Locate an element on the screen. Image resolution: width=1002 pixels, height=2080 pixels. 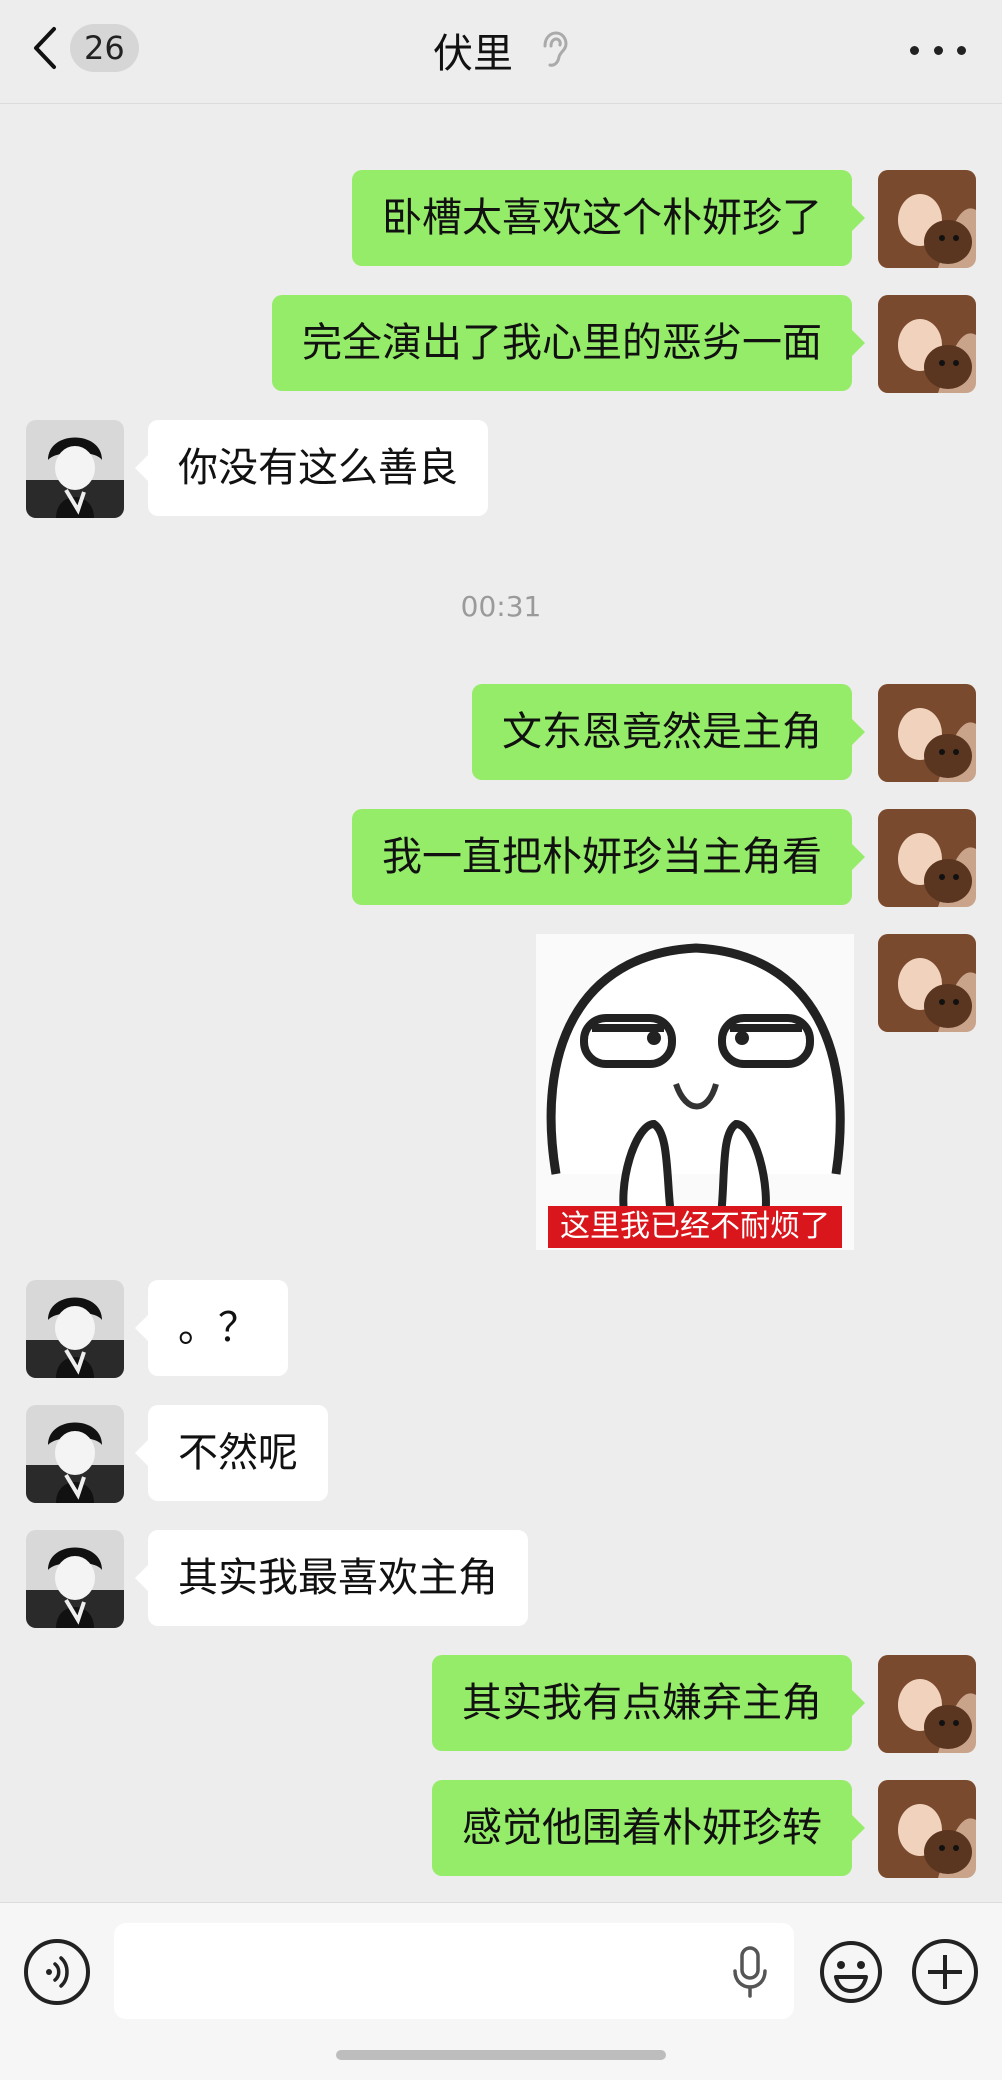
sticker-caption: 这里我已经不耐烦了 is located at coordinates (695, 1227).